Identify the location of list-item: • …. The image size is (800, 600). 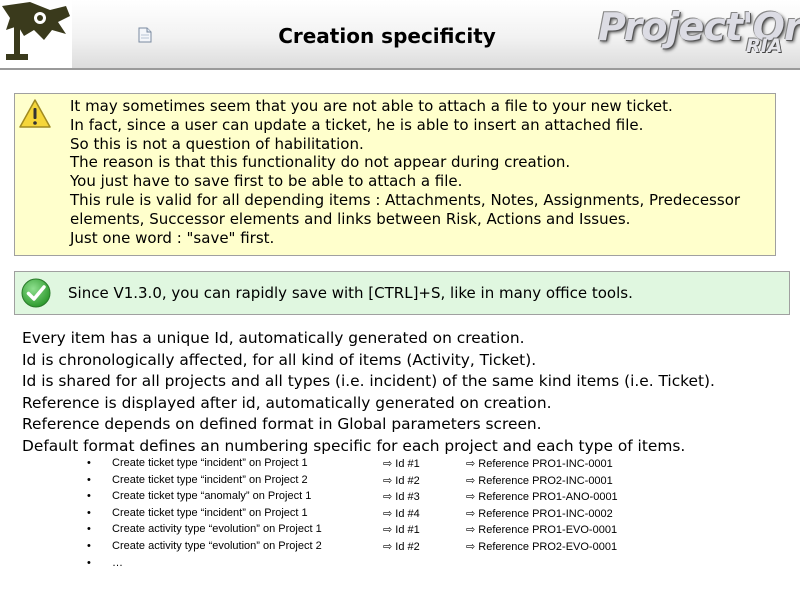
(400, 565).